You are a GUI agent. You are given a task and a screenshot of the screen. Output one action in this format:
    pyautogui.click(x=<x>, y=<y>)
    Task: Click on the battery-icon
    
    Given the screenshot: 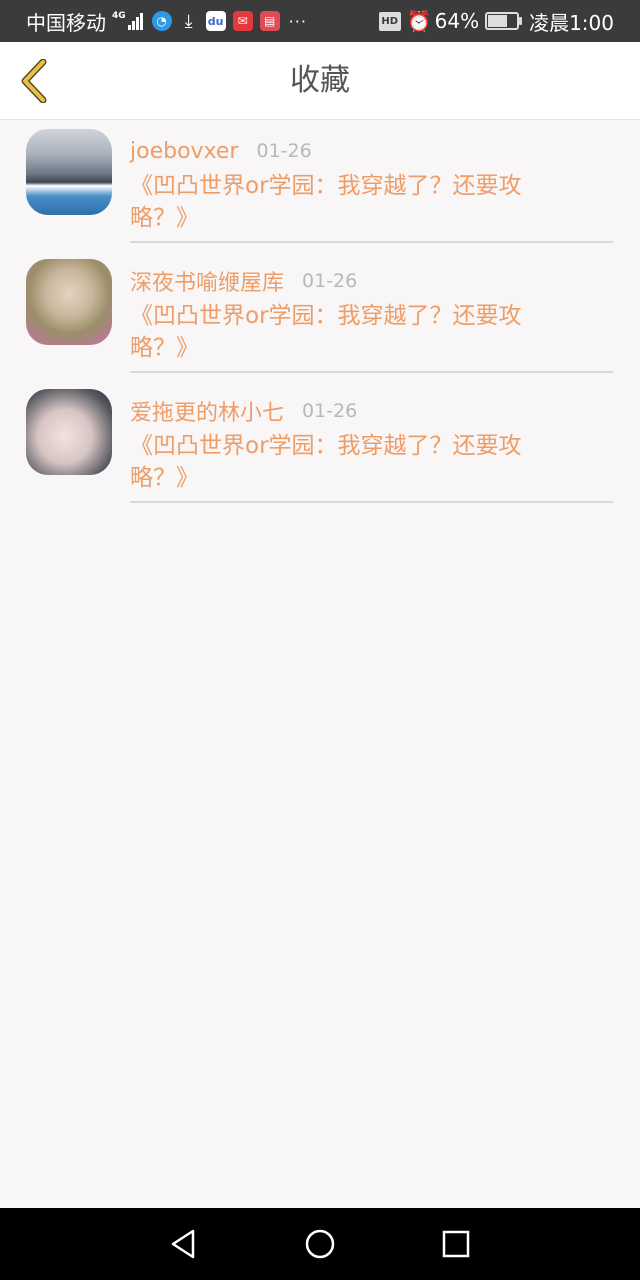 What is the action you would take?
    pyautogui.click(x=504, y=21)
    